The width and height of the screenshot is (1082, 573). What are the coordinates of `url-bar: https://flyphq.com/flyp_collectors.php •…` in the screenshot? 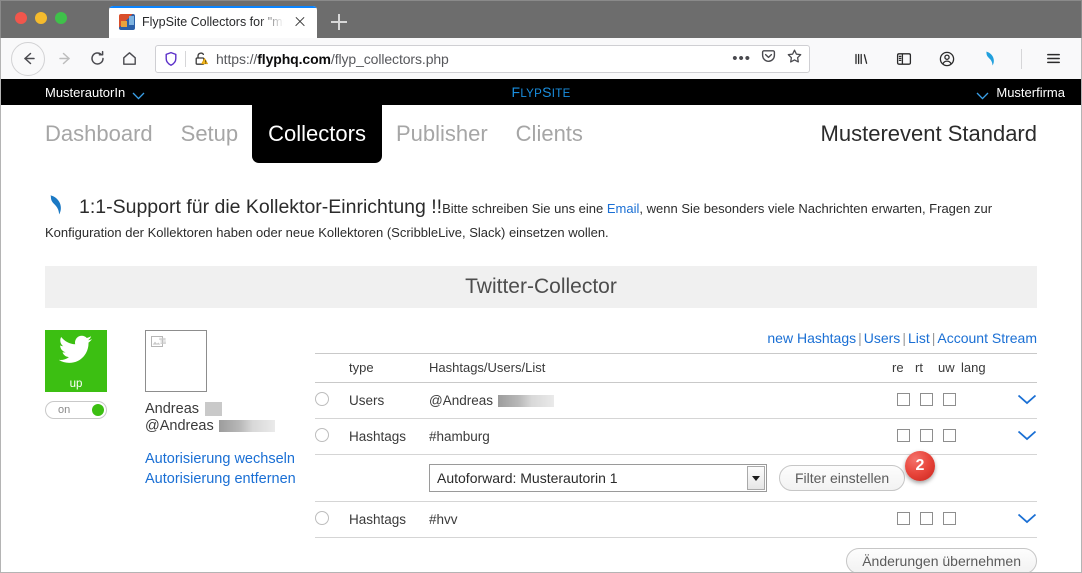 It's located at (482, 58).